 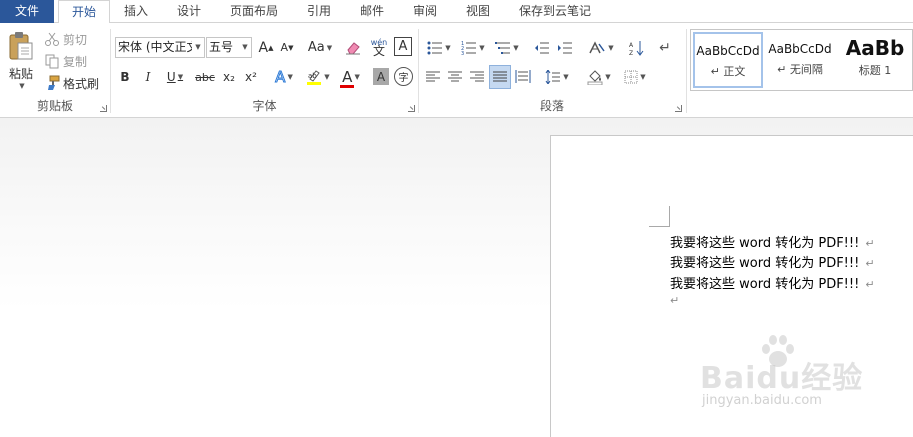 I want to click on highlighter-icon: ab, so click(x=314, y=77).